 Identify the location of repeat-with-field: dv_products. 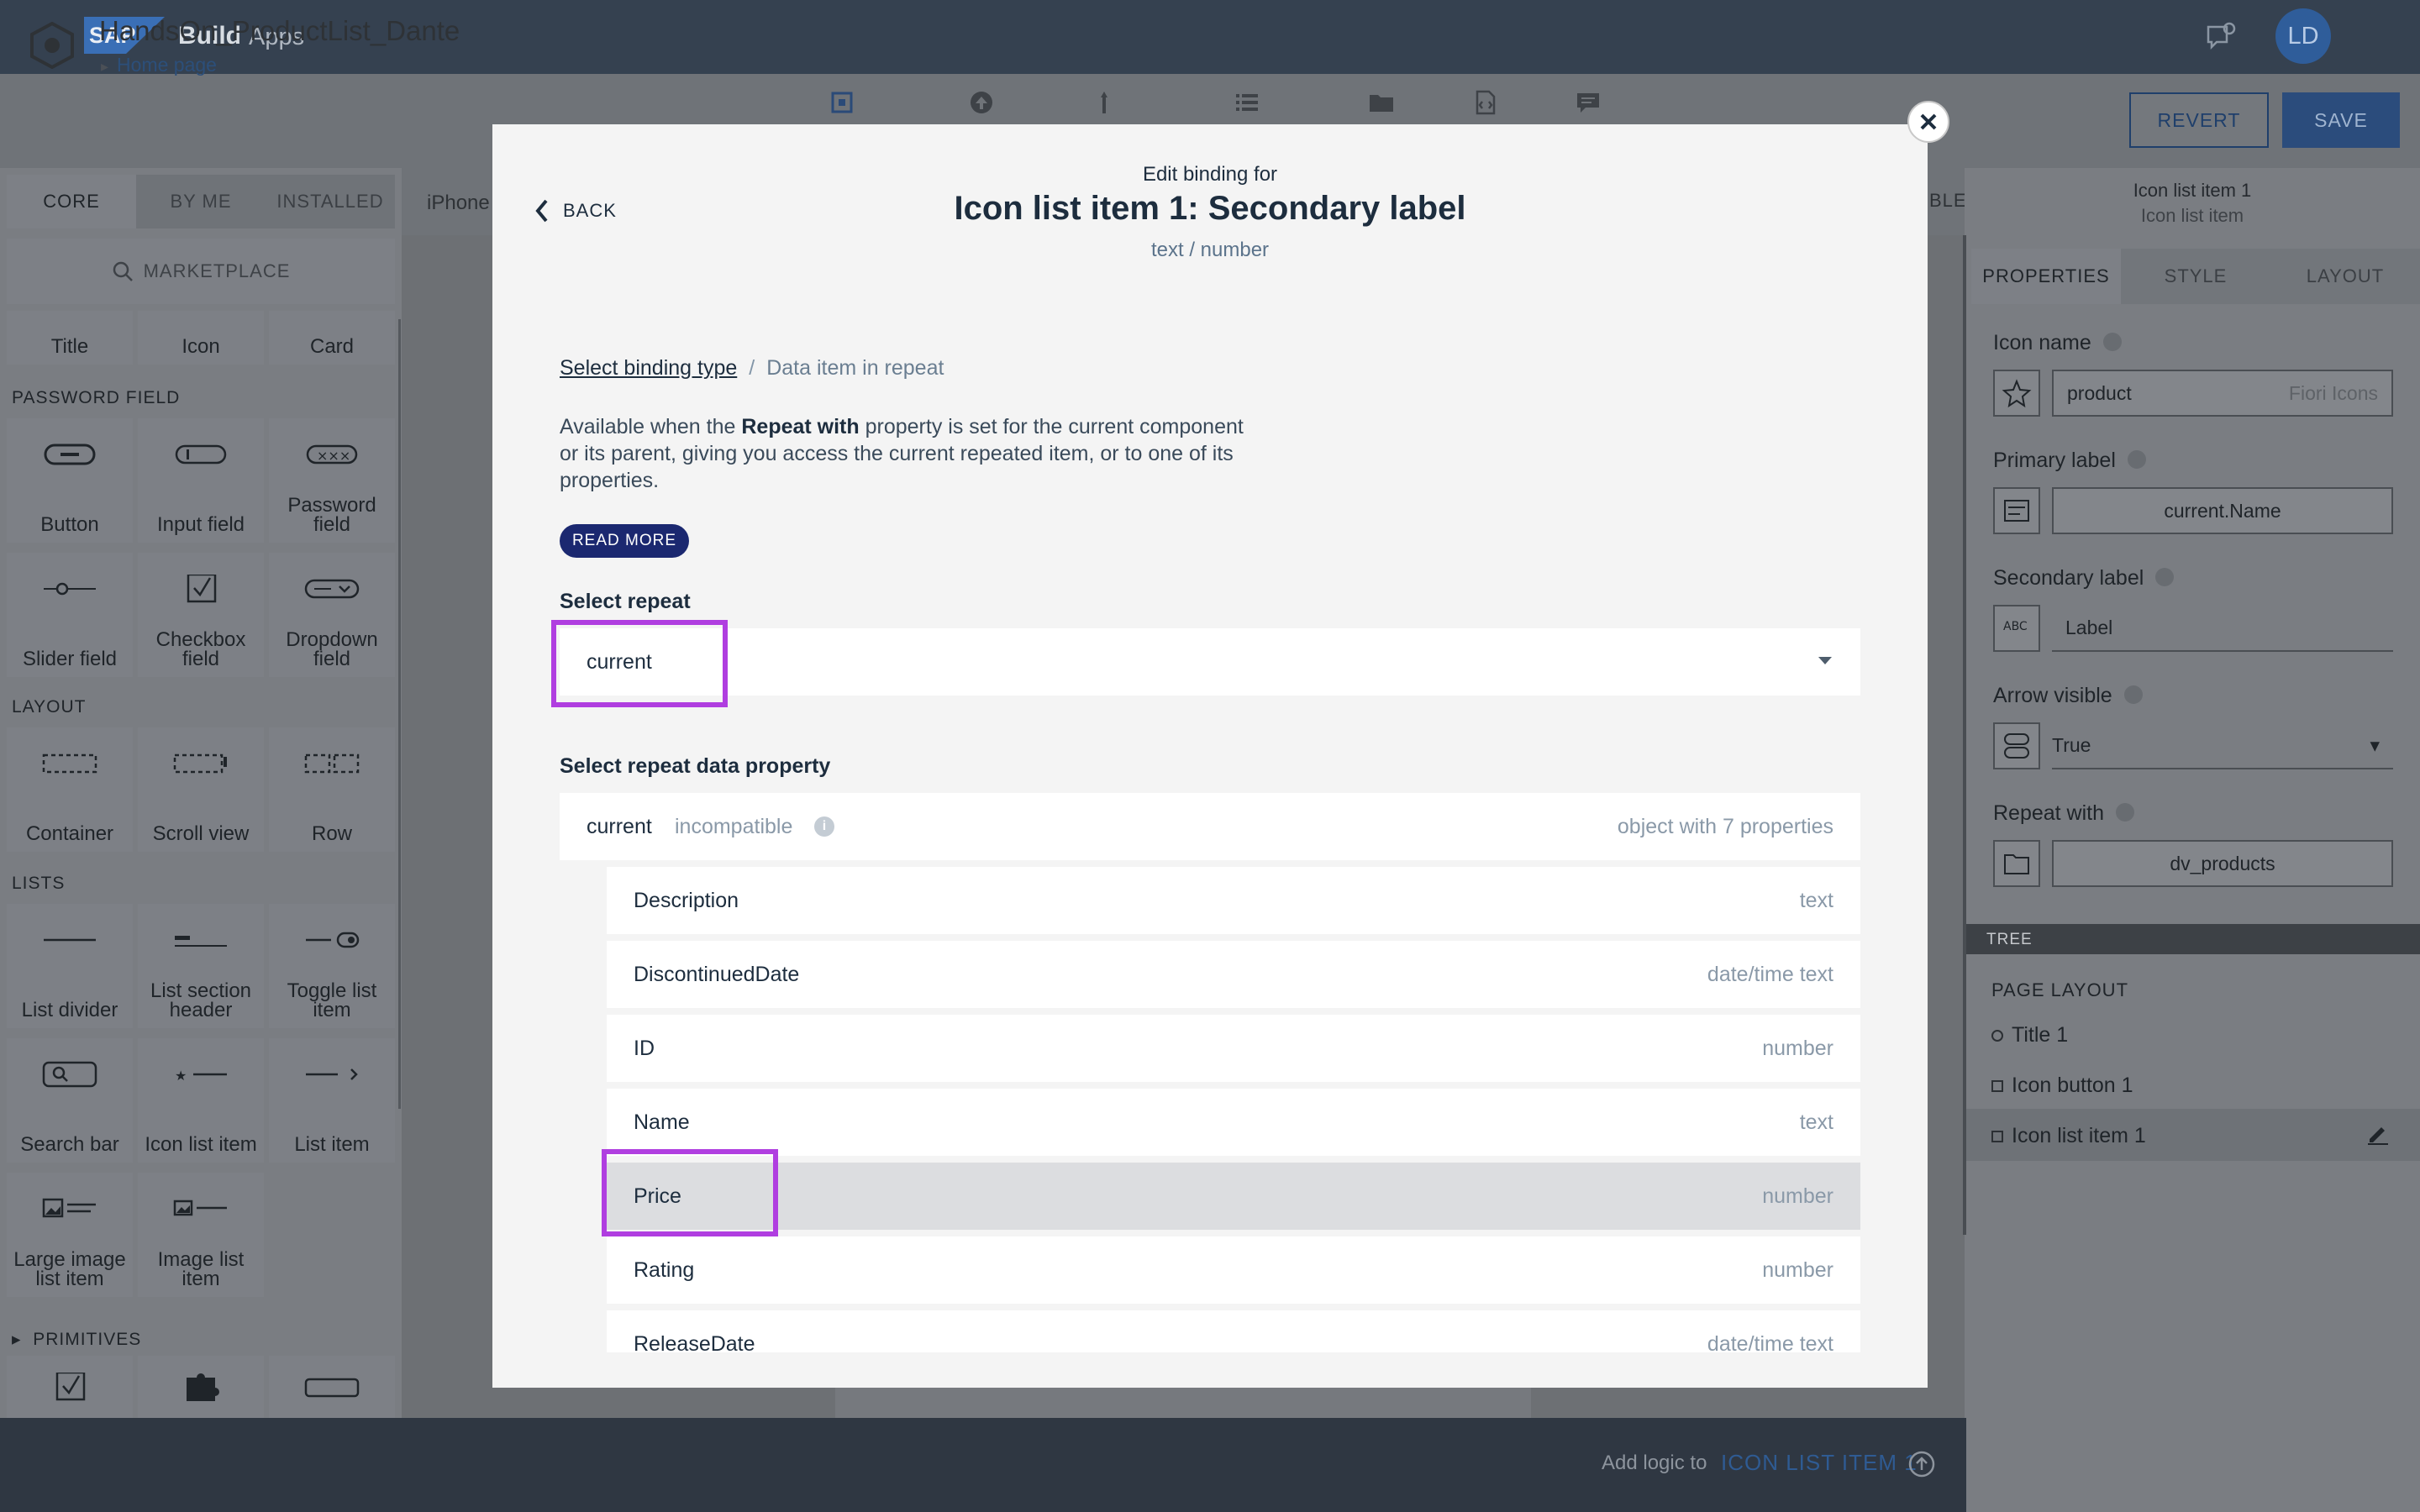
(2222, 863).